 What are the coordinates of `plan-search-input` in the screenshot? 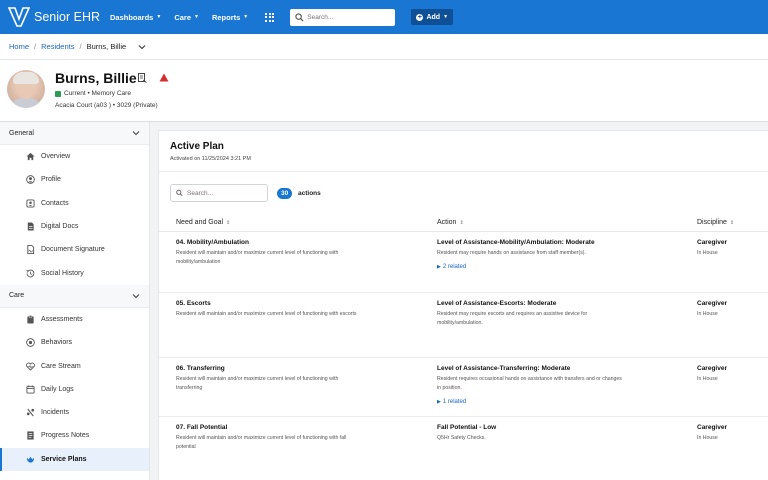 It's located at (227, 193).